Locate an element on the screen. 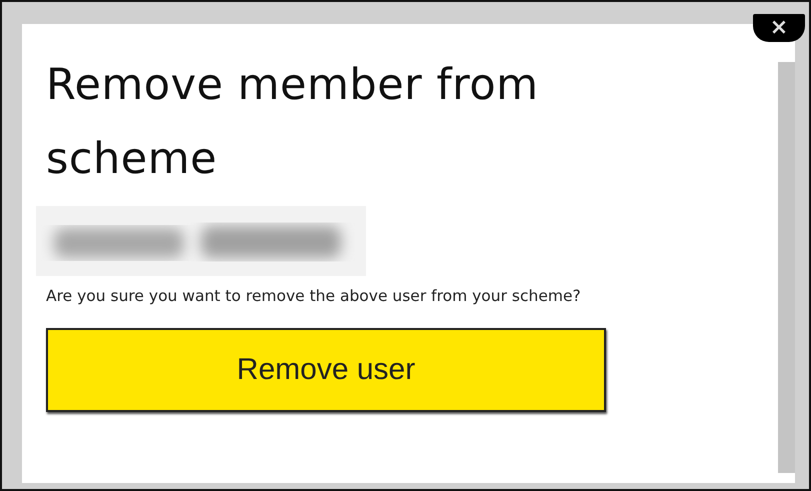 The image size is (811, 491). confirmation-message: Are you sure you want to remove the above user from your scheme? is located at coordinates (314, 296).